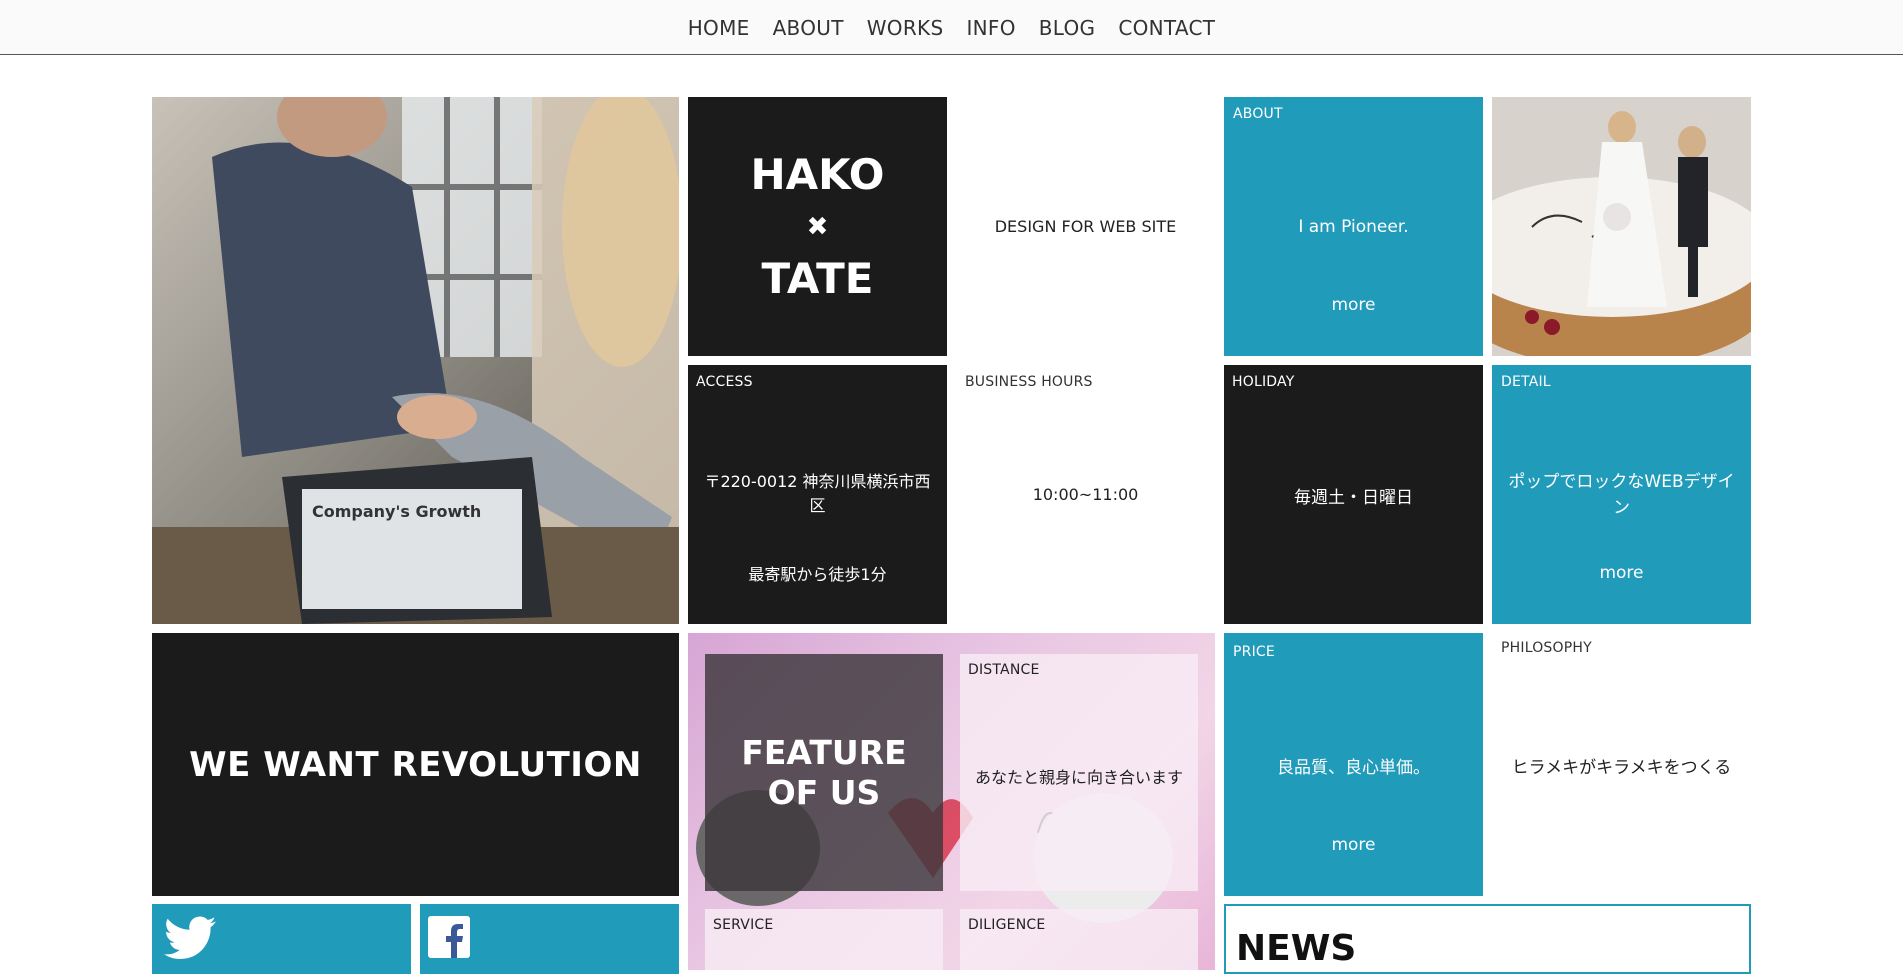  Describe the element at coordinates (1546, 648) in the screenshot. I see `philosophy-label: PHILOSOPHY` at that location.